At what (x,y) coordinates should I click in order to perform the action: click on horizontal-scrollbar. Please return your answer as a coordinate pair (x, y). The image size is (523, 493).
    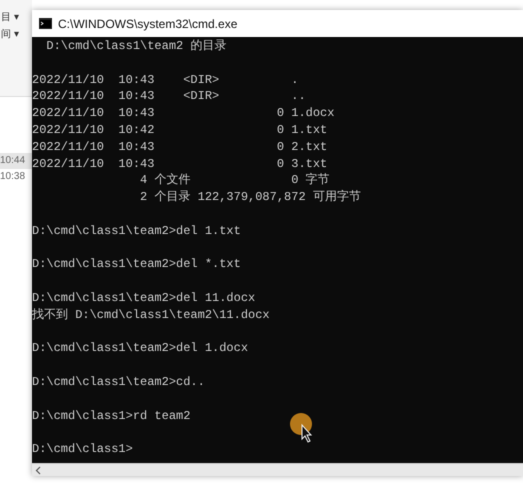
    Looking at the image, I should click on (277, 469).